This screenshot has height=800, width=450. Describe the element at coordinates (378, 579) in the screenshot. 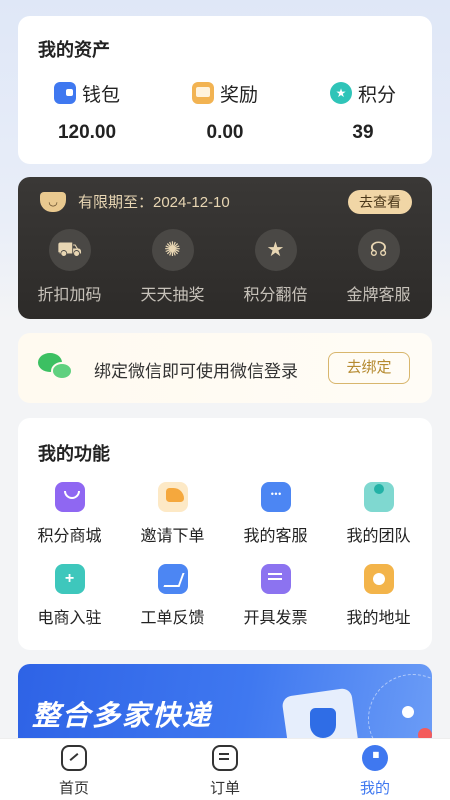

I see `location-icon` at that location.